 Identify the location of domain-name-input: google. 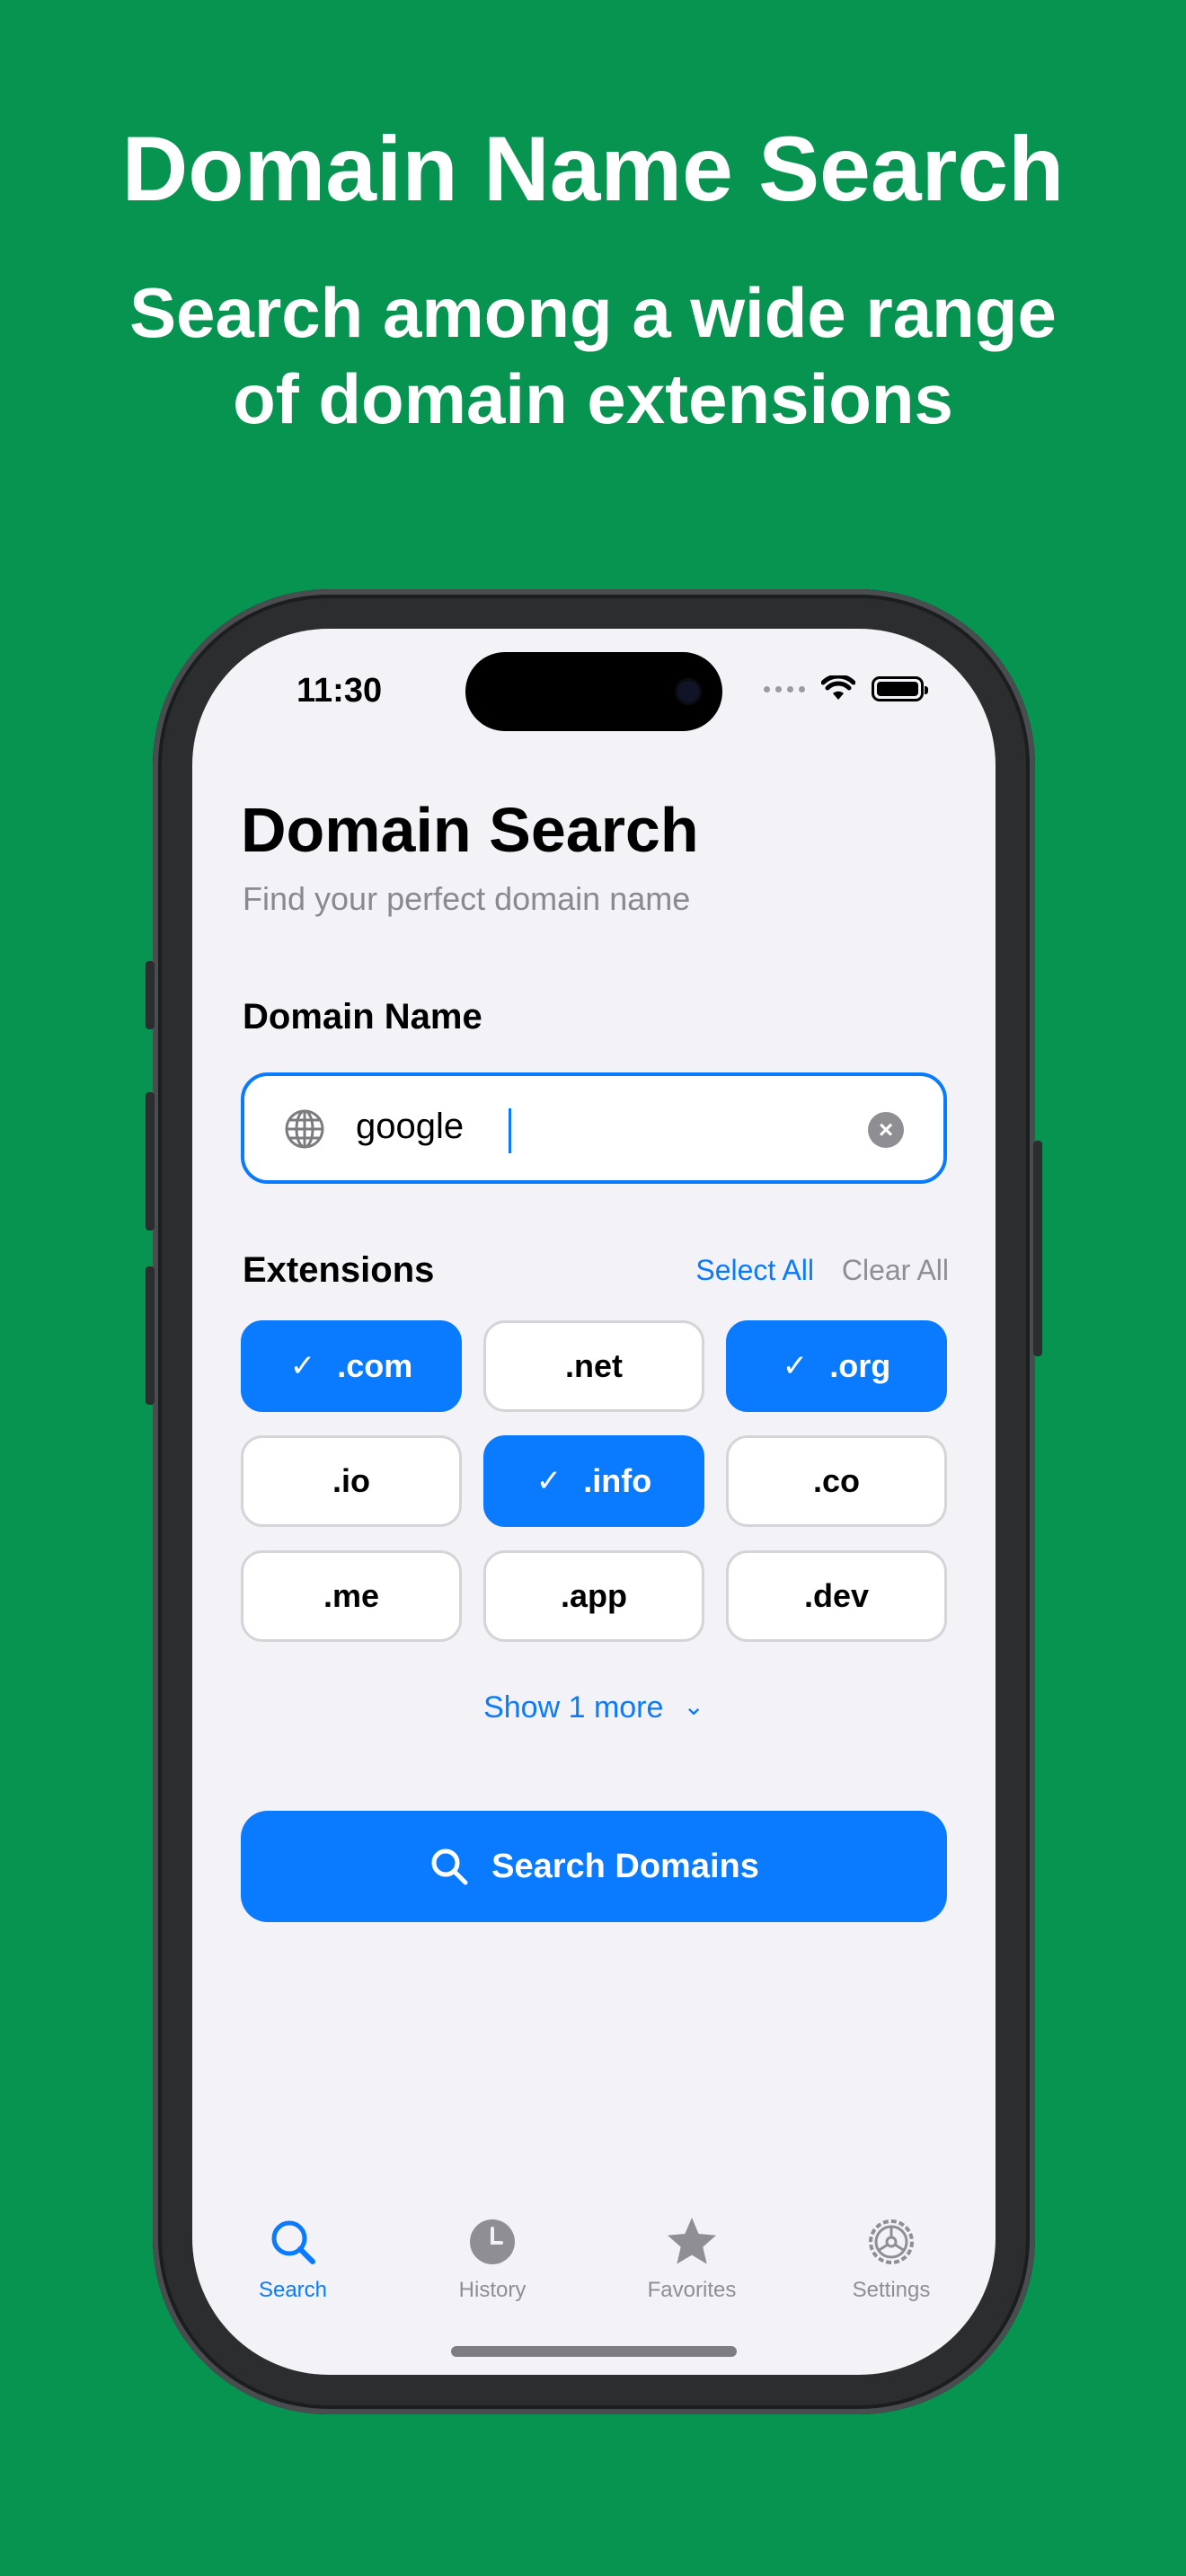
(607, 1127).